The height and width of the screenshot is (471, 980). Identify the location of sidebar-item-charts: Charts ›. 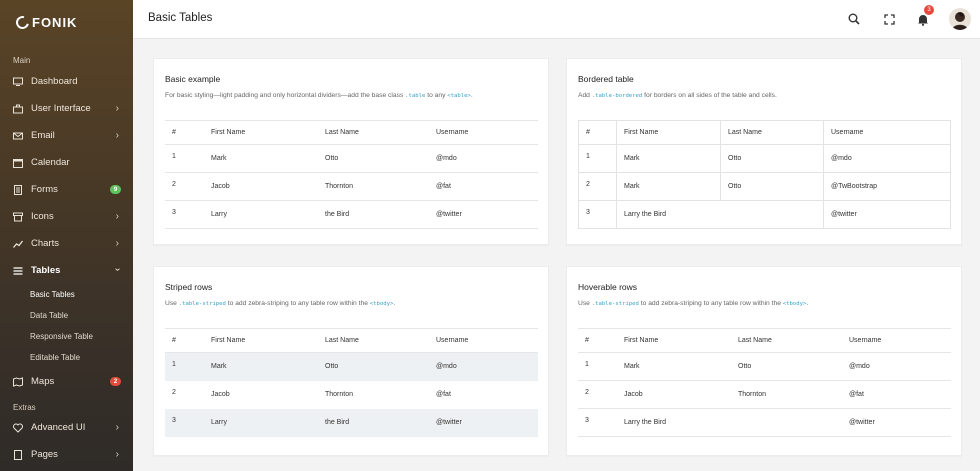
(66, 243).